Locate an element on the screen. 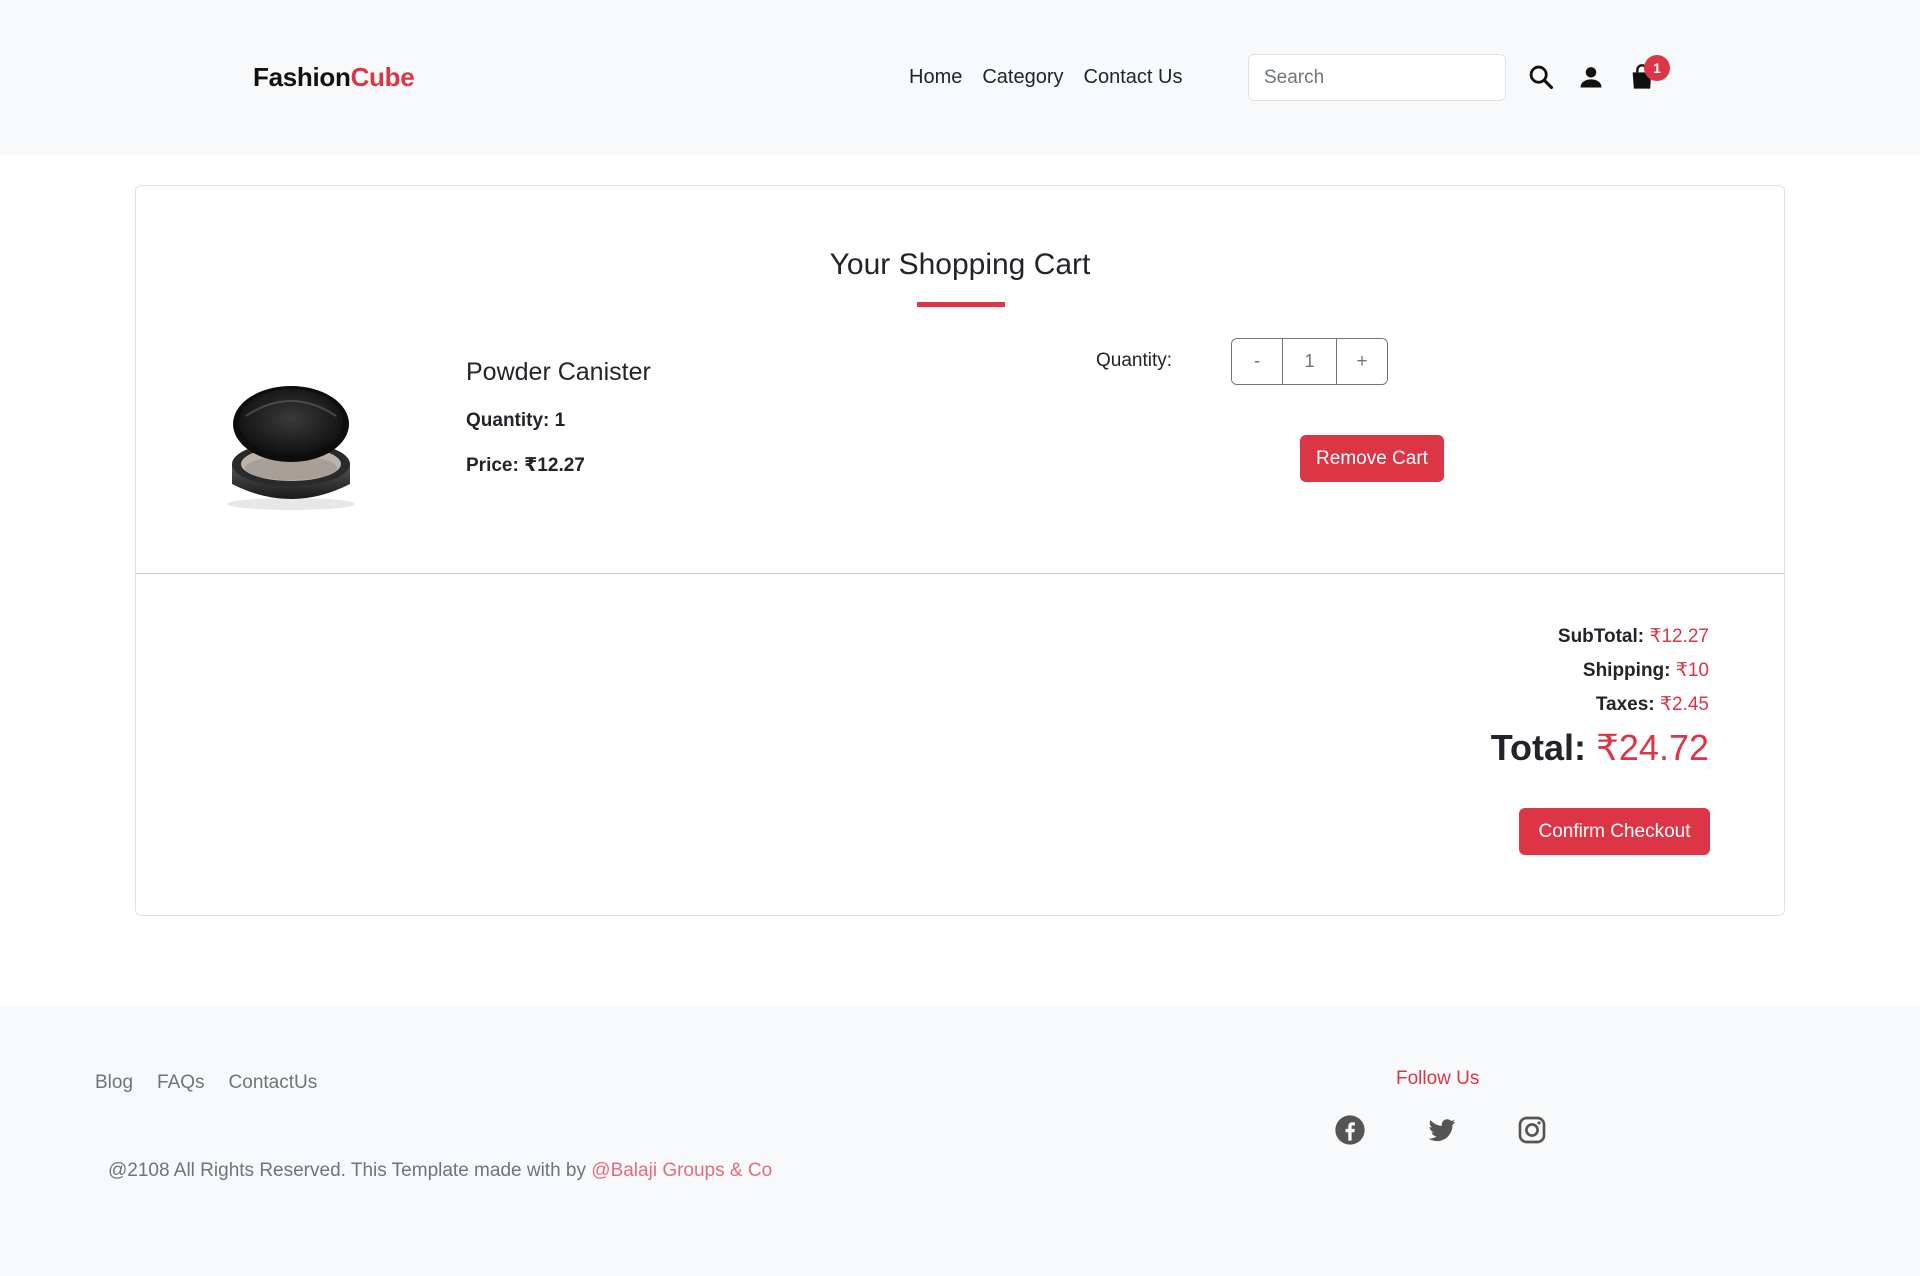  follow-us-title: Follow Us is located at coordinates (1438, 1078).